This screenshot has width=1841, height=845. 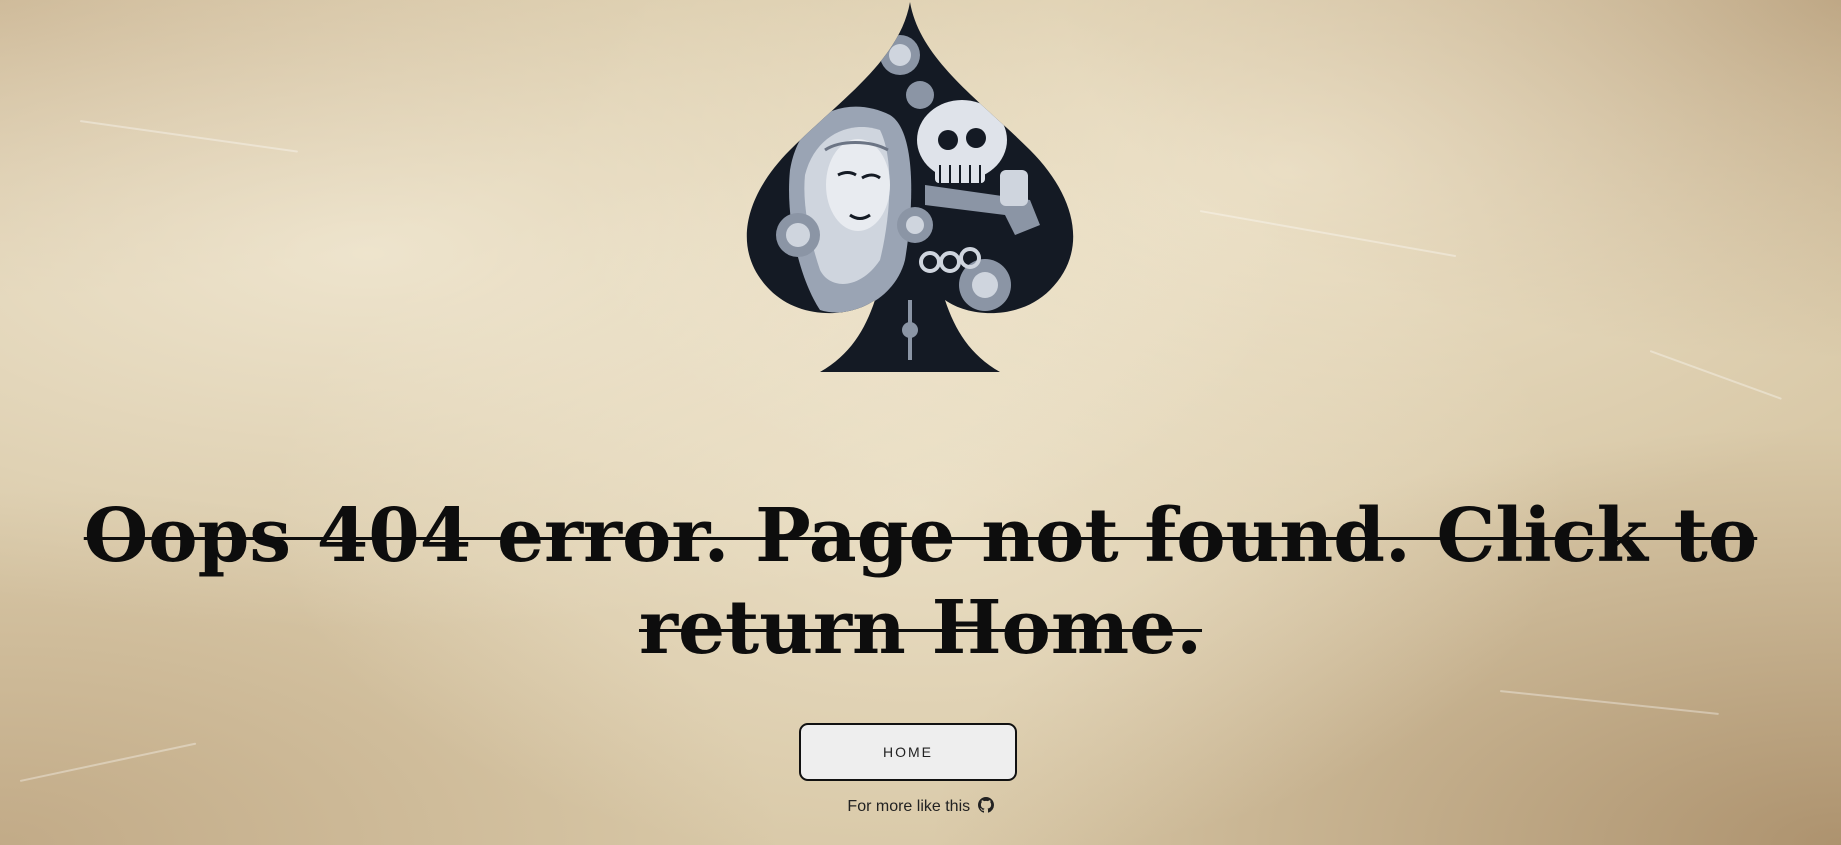 What do you see at coordinates (909, 806) in the screenshot?
I see `more-link-text: For more like this` at bounding box center [909, 806].